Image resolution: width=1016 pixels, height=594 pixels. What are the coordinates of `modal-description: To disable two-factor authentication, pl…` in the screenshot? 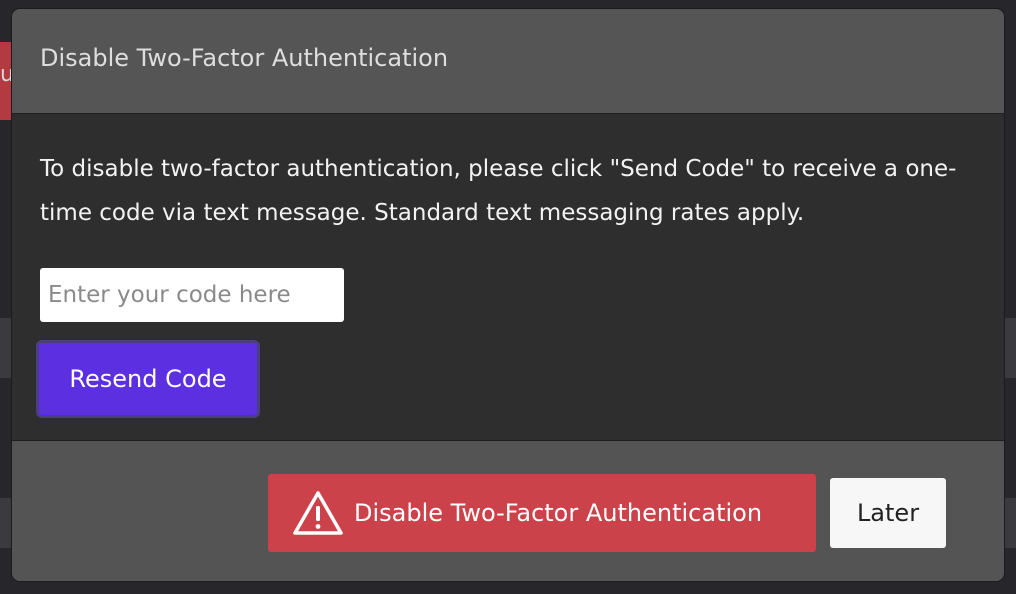 It's located at (498, 191).